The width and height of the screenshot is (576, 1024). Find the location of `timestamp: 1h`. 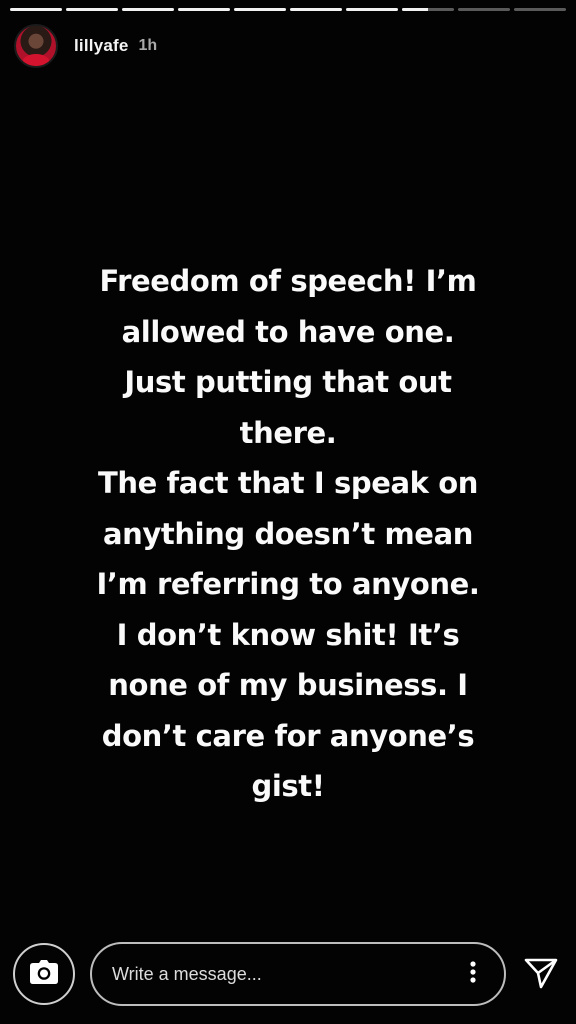

timestamp: 1h is located at coordinates (148, 45).